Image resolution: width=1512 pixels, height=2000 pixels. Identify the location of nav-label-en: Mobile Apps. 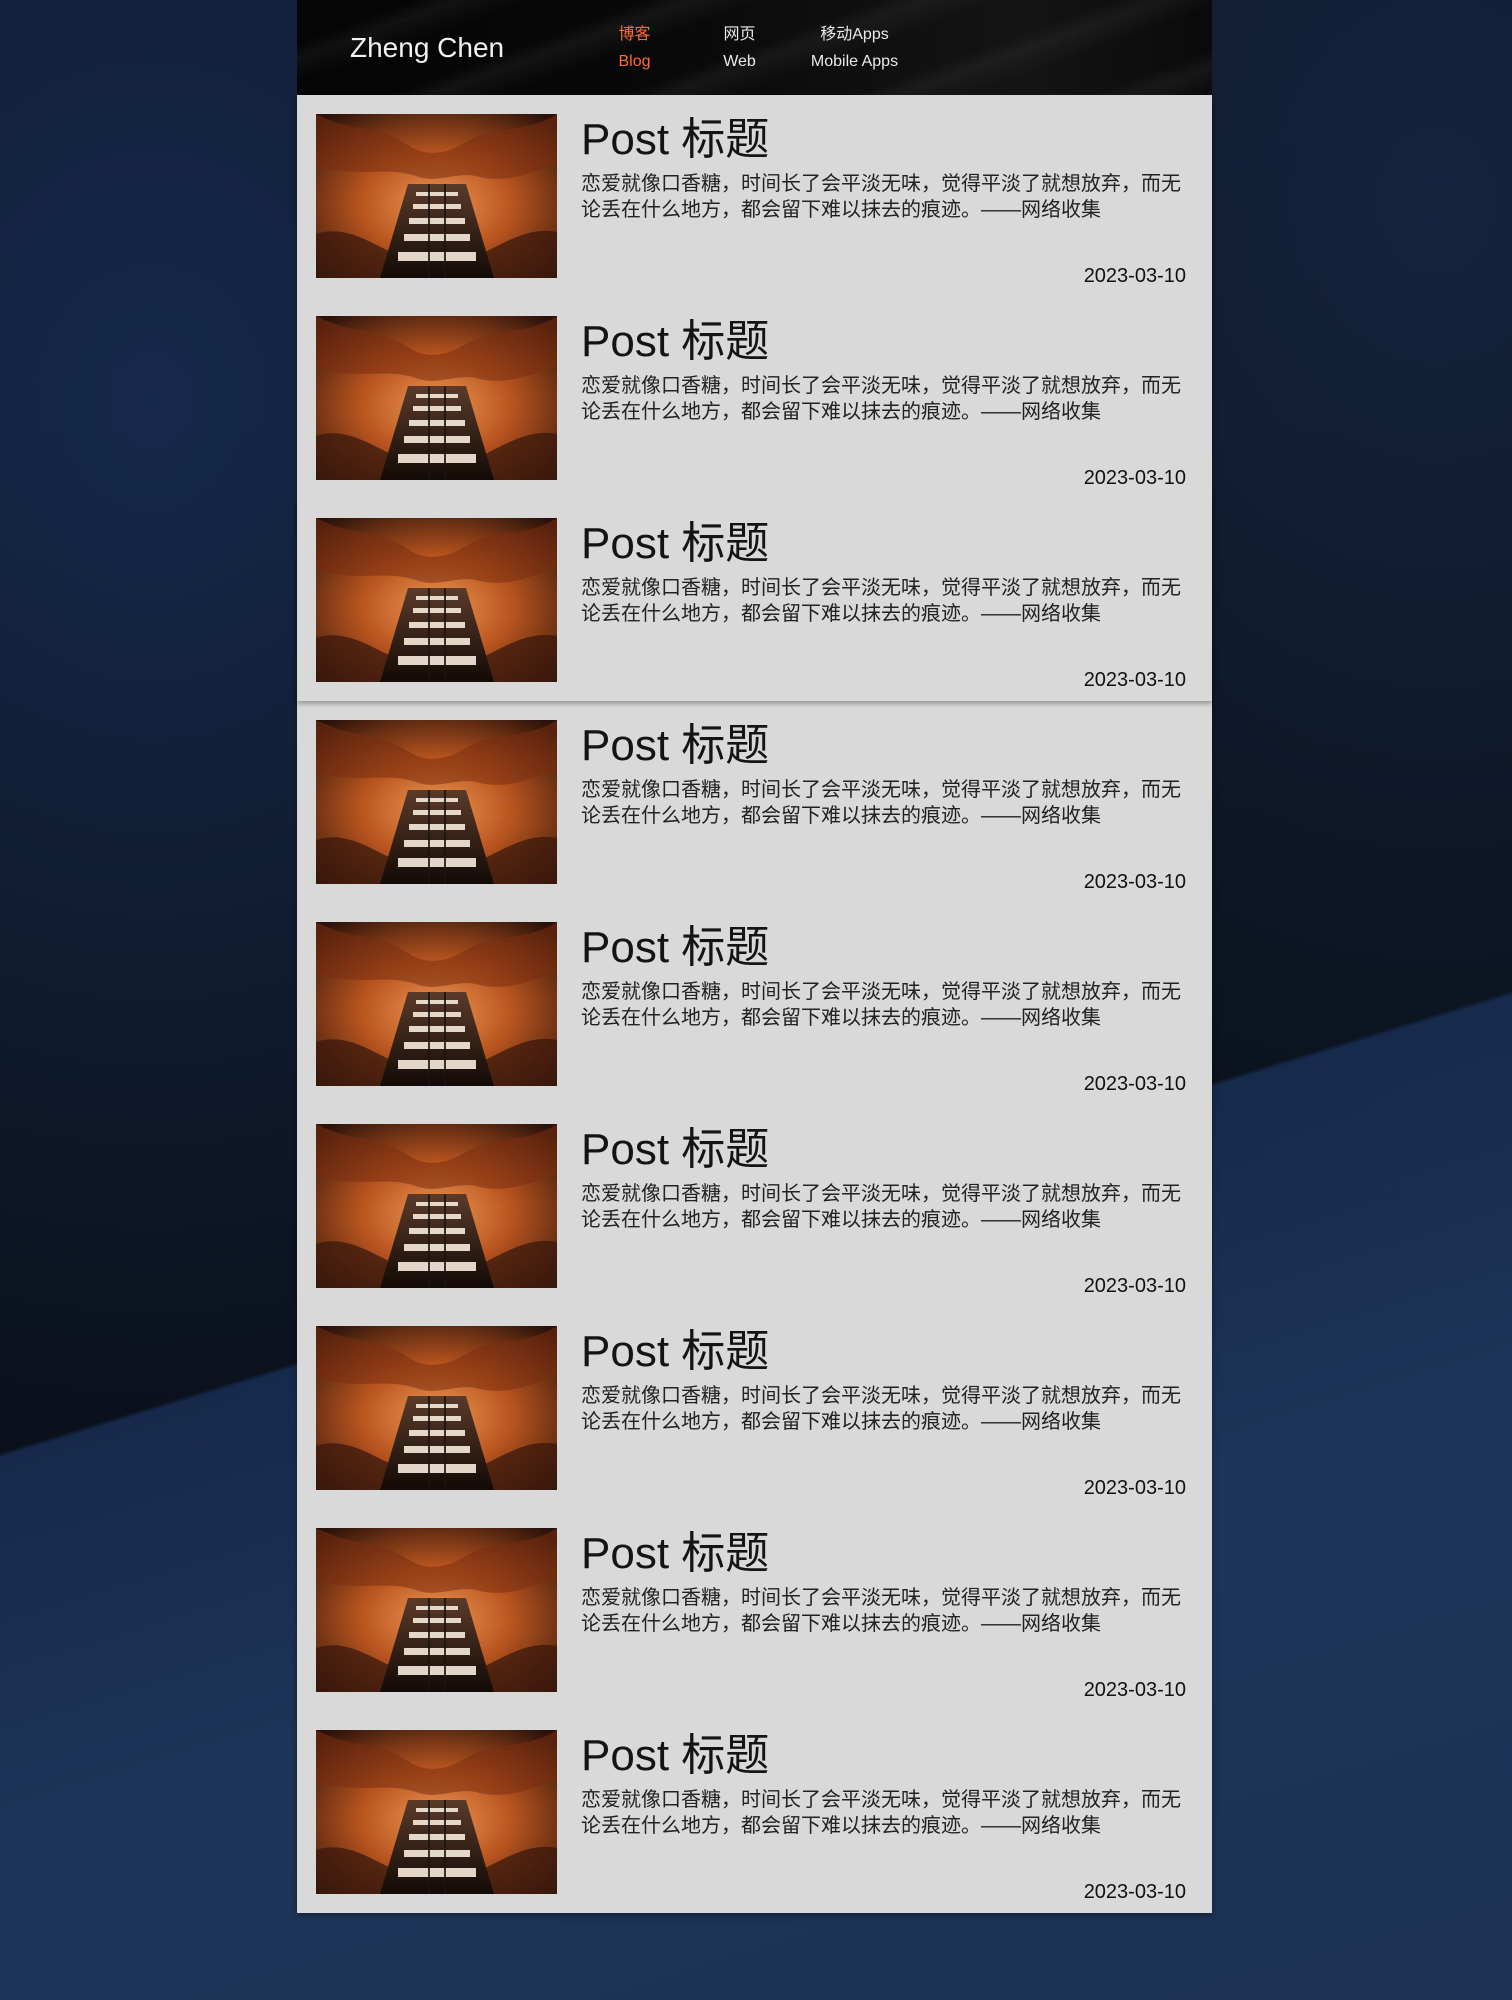
(854, 61).